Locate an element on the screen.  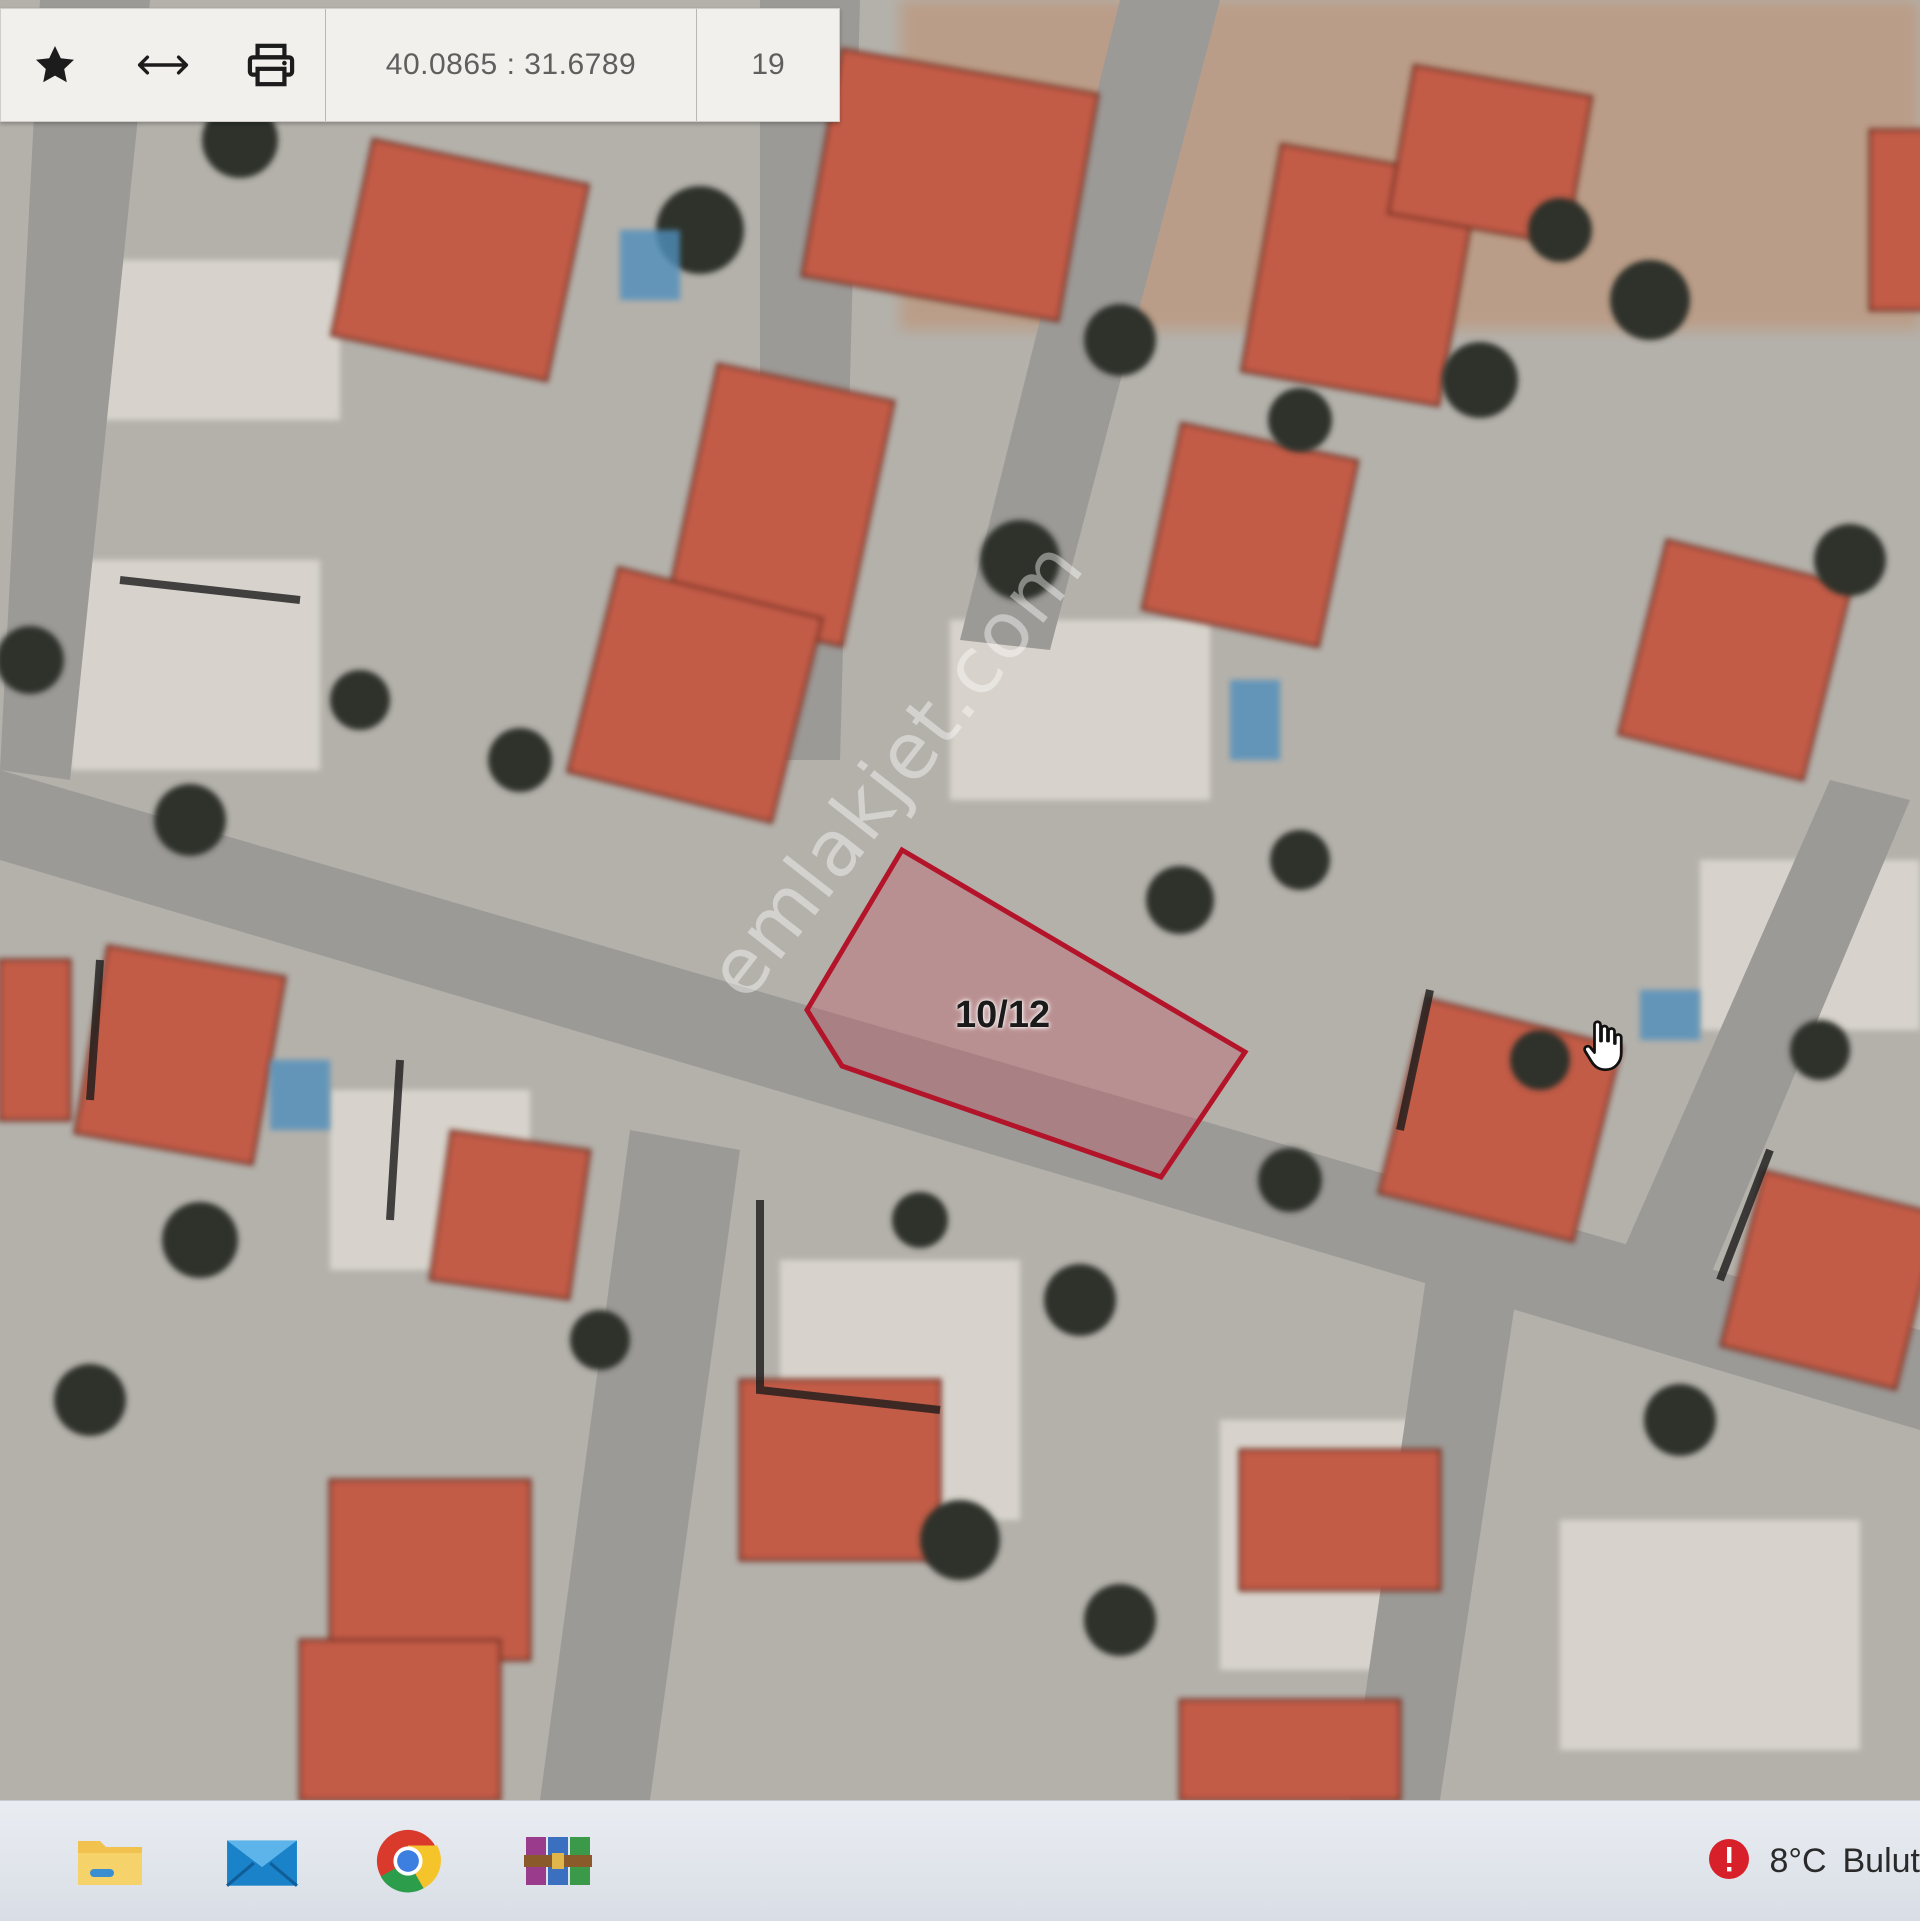
favorite-button is located at coordinates (55, 65).